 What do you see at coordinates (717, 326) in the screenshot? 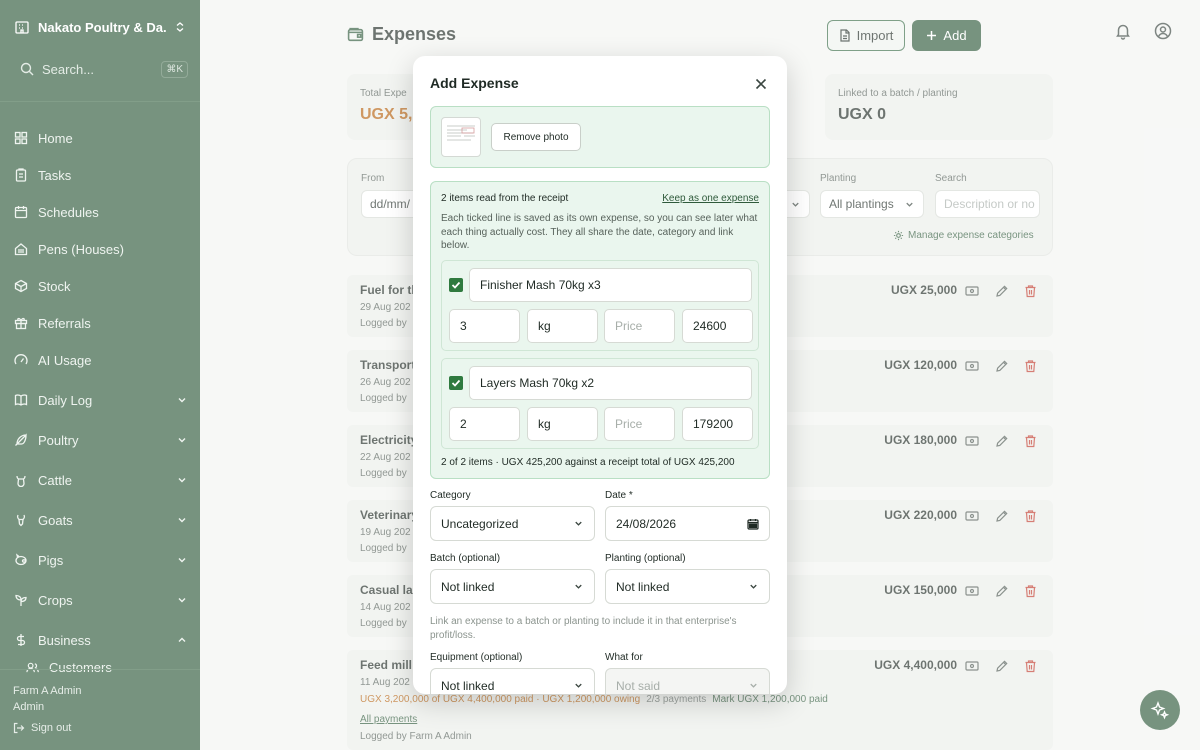
I see `item-total-input: 24600` at bounding box center [717, 326].